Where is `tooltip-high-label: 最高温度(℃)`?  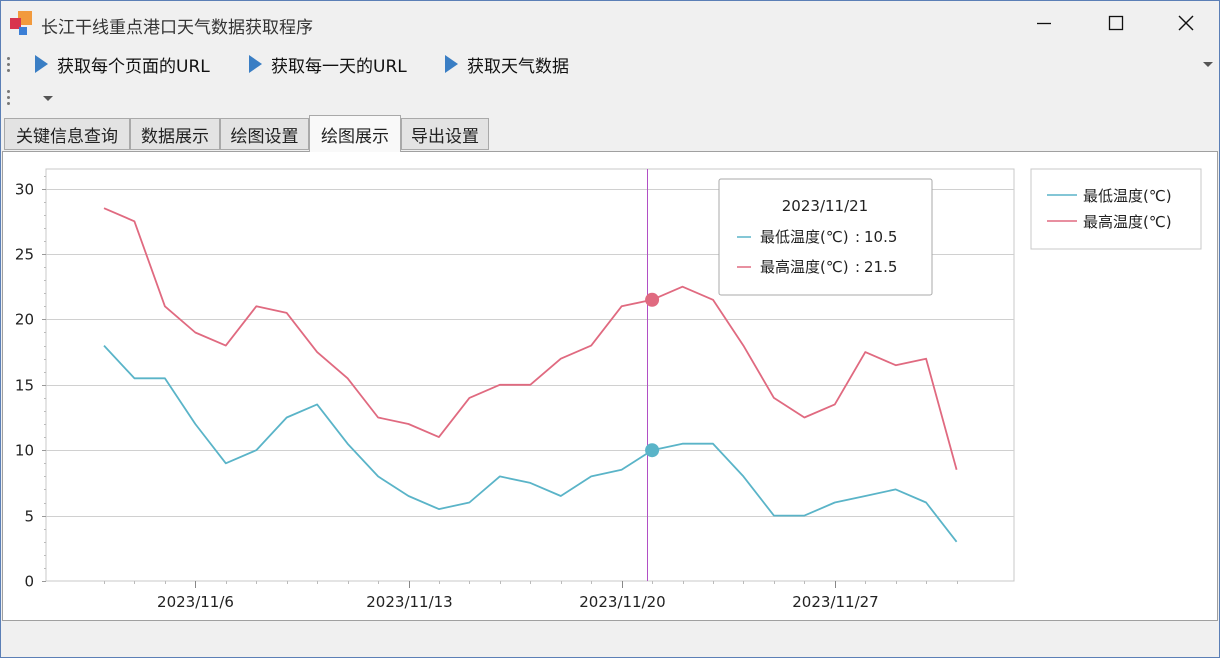
tooltip-high-label: 最高温度(℃) is located at coordinates (804, 267).